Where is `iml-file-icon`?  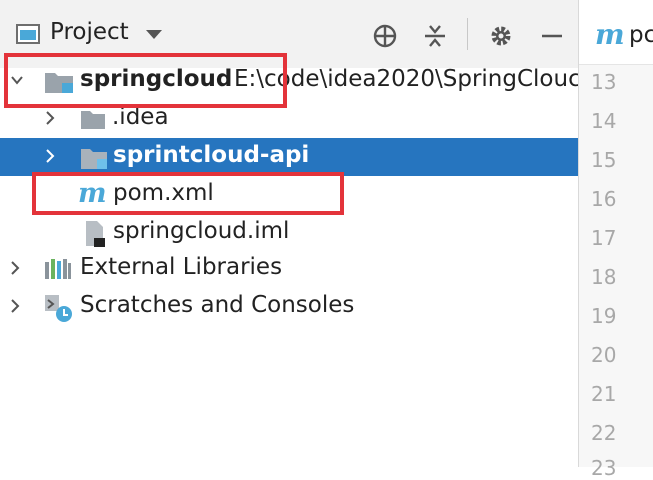 iml-file-icon is located at coordinates (95, 236).